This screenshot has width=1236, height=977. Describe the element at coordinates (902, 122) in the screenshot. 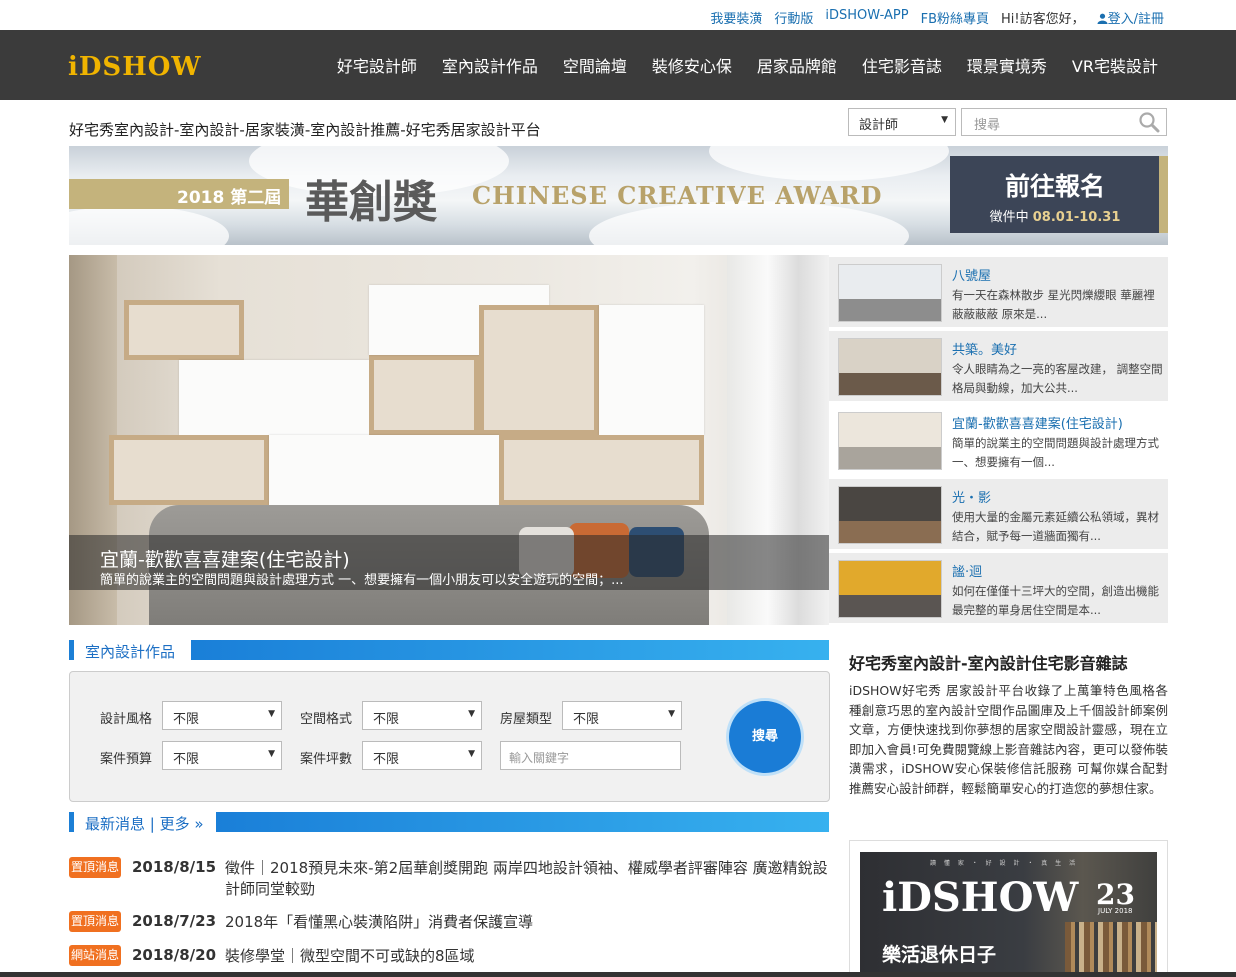

I see `search-category-select: 設計師 ▼` at that location.